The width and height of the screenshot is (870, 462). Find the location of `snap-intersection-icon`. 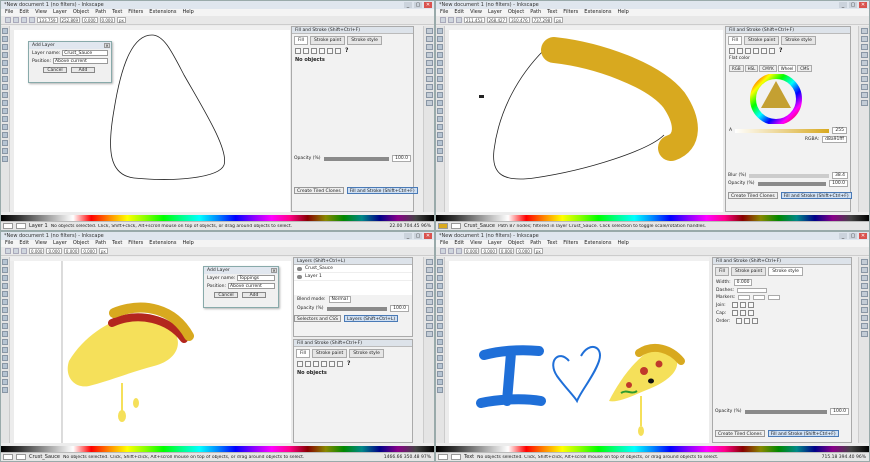

snap-intersection-icon is located at coordinates (429, 103).